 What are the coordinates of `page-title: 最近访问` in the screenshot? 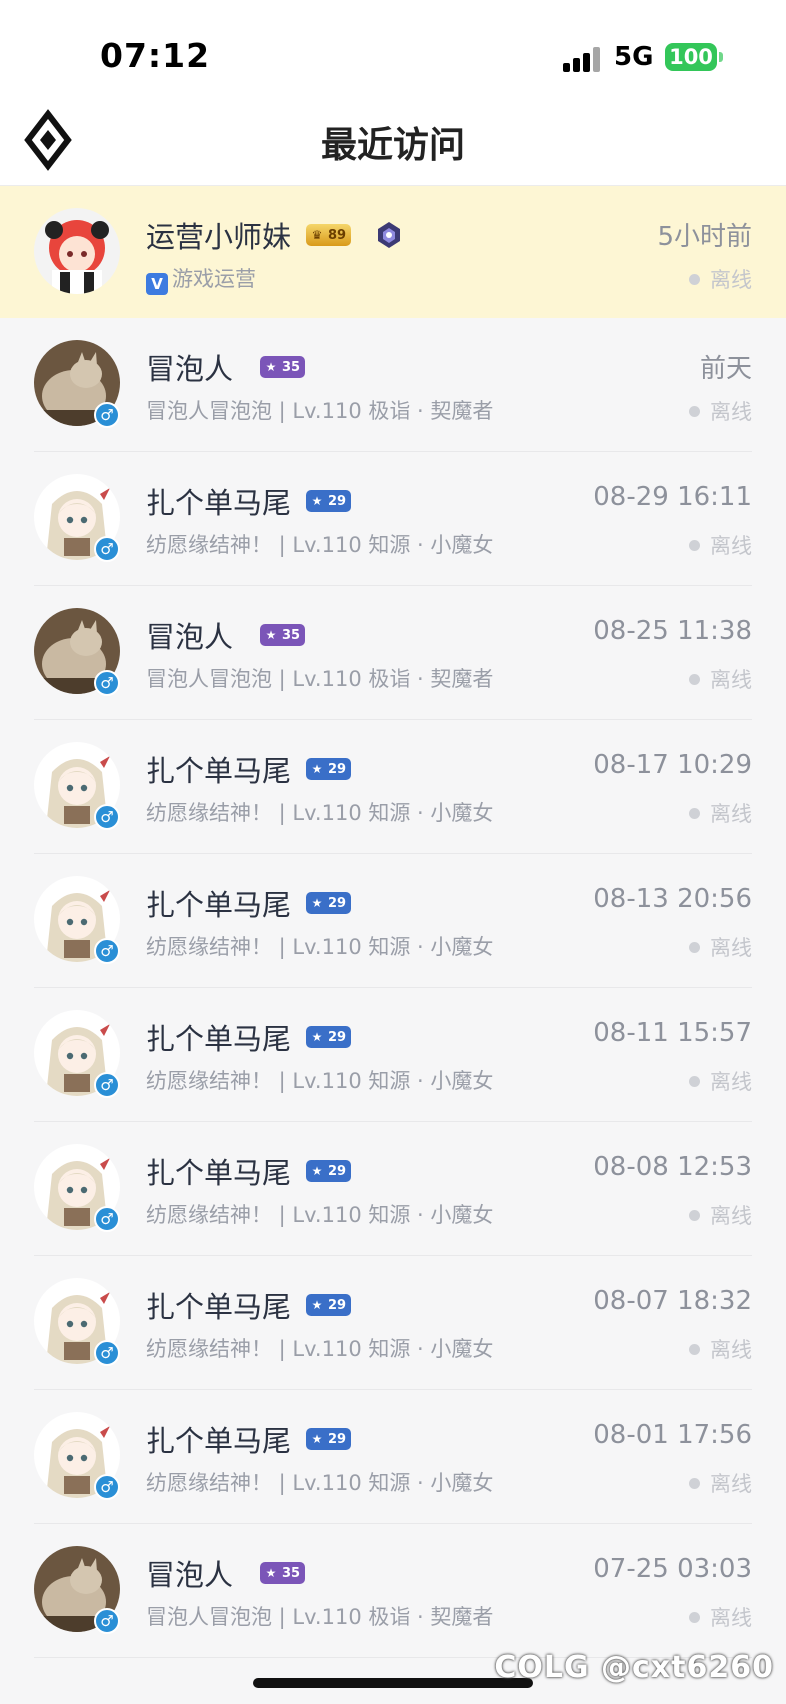 It's located at (392, 145).